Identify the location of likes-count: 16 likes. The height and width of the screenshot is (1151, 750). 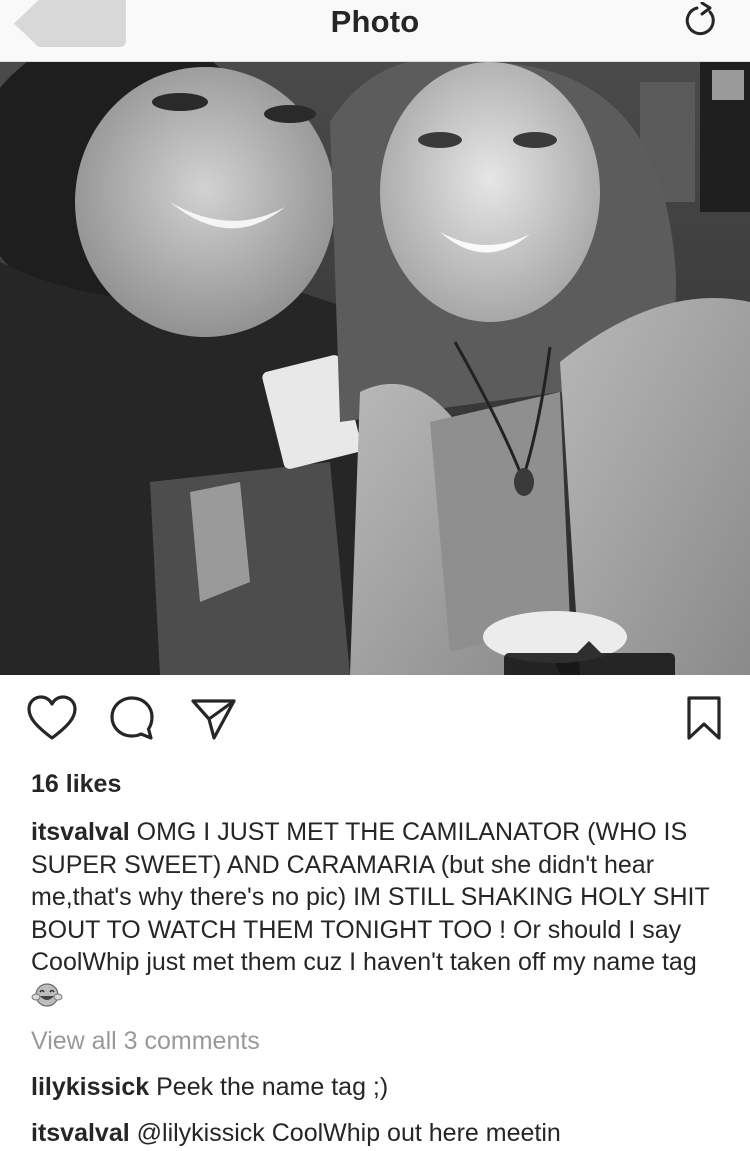
(76, 784).